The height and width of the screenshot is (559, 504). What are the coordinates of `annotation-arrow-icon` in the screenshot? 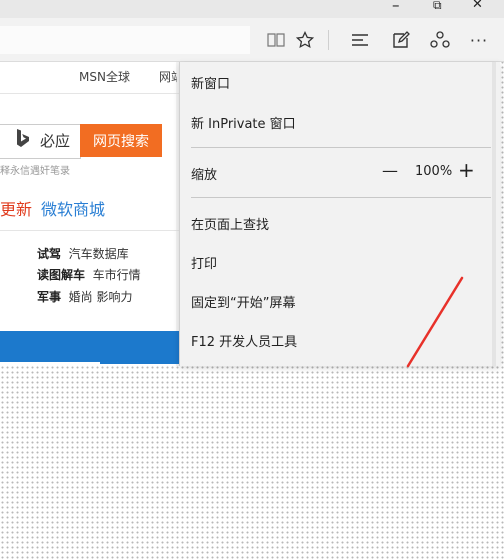 It's located at (435, 322).